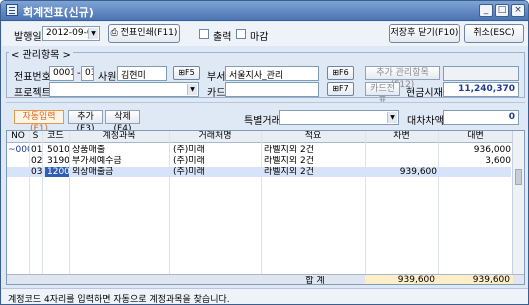 The image size is (529, 305). I want to click on col-header-memo: 적요, so click(313, 137).